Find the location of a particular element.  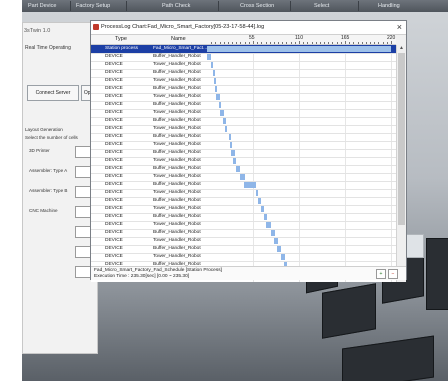

tab-part-device: Part Device is located at coordinates (42, 6).